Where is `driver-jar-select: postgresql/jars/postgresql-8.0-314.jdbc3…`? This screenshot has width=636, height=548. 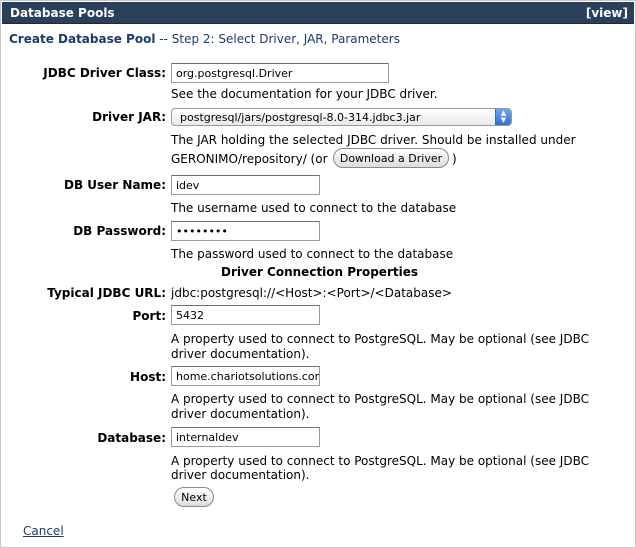 driver-jar-select: postgresql/jars/postgresql-8.0-314.jdbc3… is located at coordinates (341, 117).